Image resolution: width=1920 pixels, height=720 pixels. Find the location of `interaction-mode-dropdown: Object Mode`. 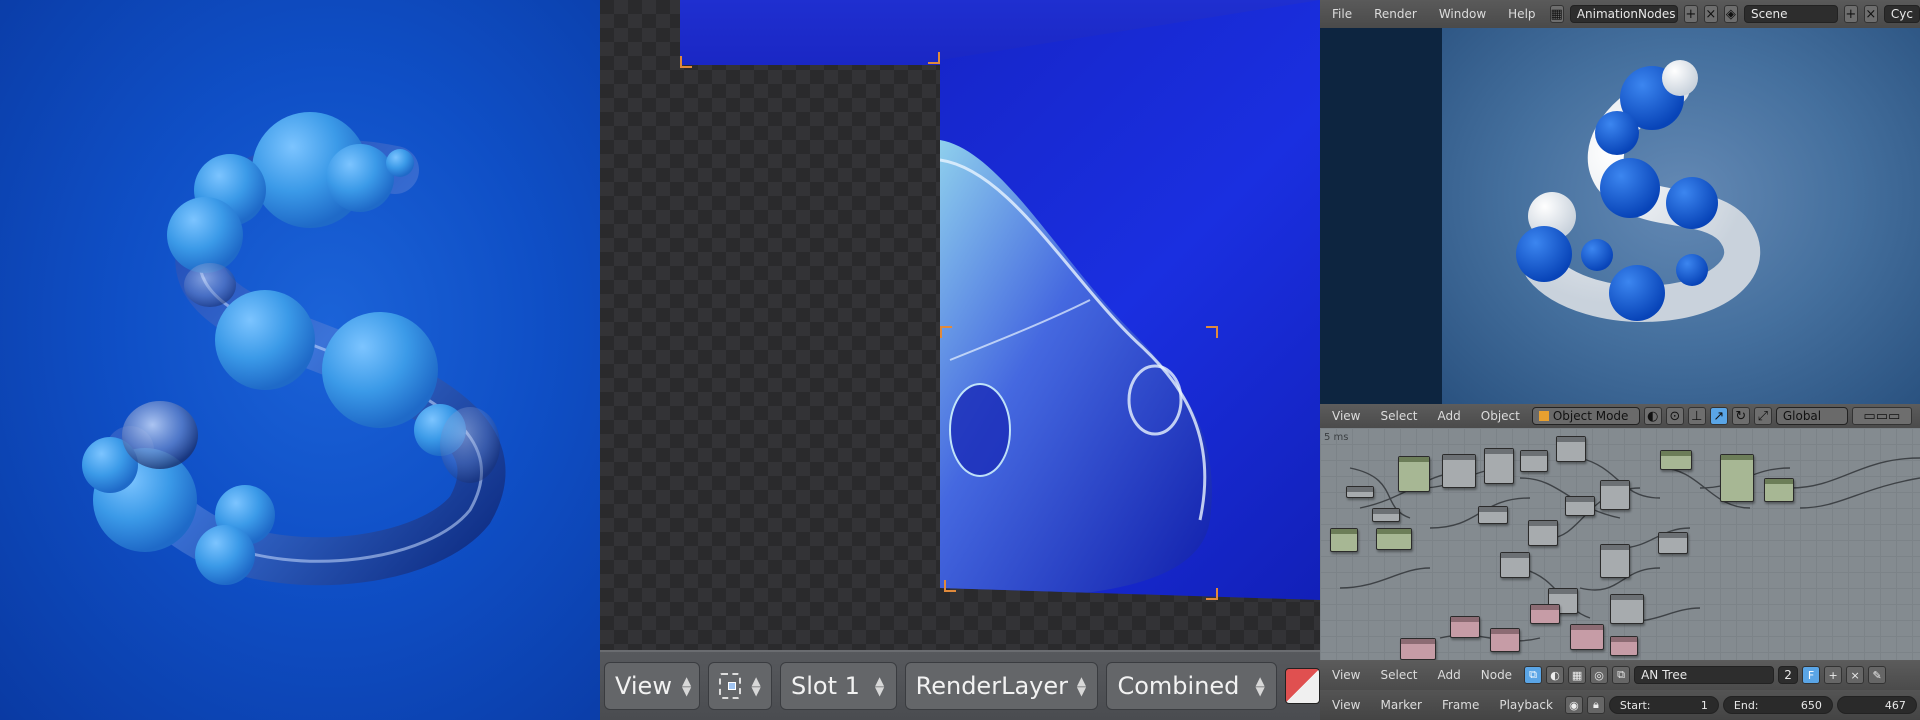

interaction-mode-dropdown: Object Mode is located at coordinates (1585, 416).